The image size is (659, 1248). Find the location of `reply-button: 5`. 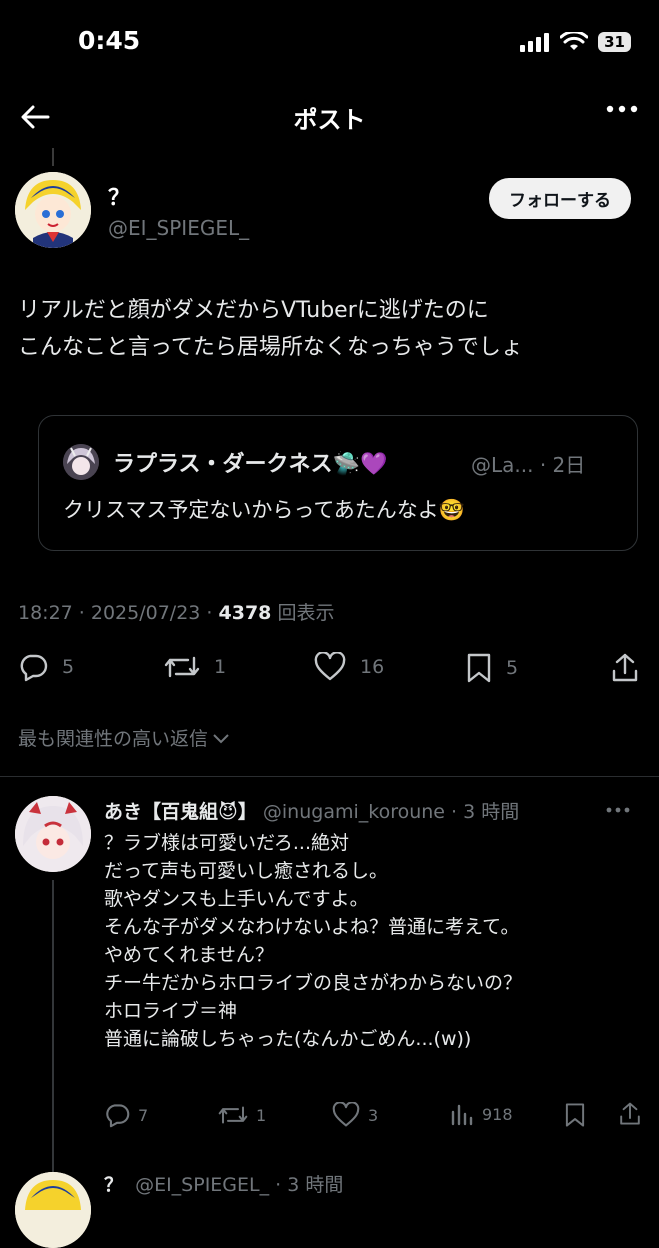

reply-button: 5 is located at coordinates (46, 667).